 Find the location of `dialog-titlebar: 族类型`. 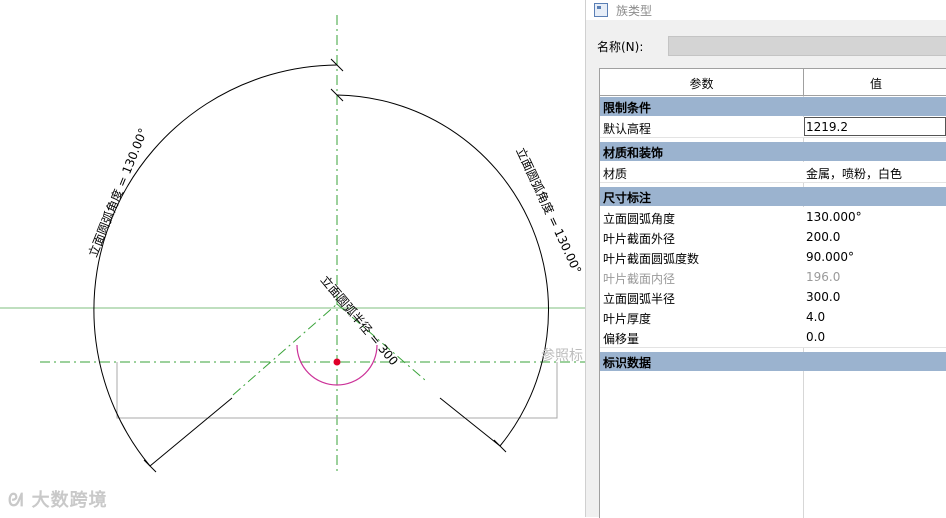

dialog-titlebar: 族类型 is located at coordinates (766, 10).